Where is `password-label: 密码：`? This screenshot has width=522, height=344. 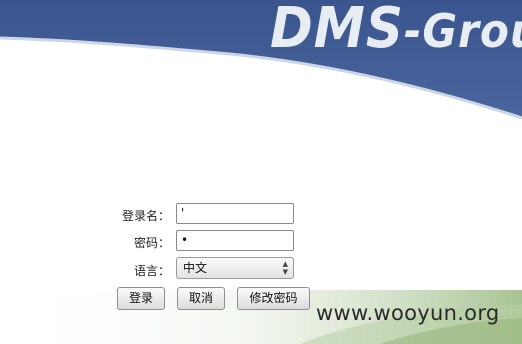
password-label: 密码： is located at coordinates (152, 243).